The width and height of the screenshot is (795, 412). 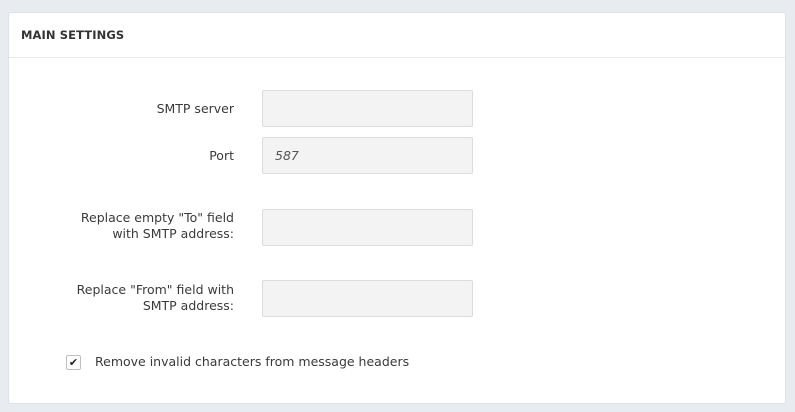 I want to click on smtp-server-input, so click(x=367, y=108).